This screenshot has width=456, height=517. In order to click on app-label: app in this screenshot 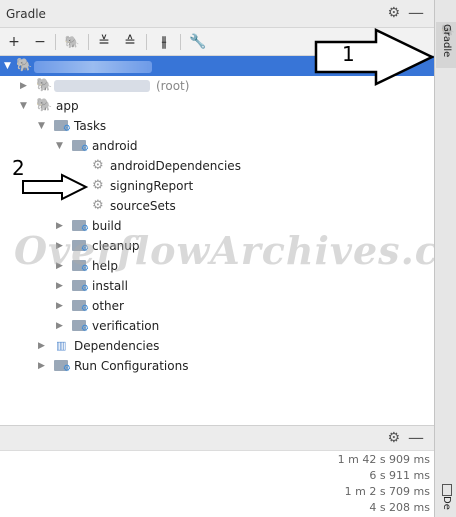, I will do `click(67, 106)`.